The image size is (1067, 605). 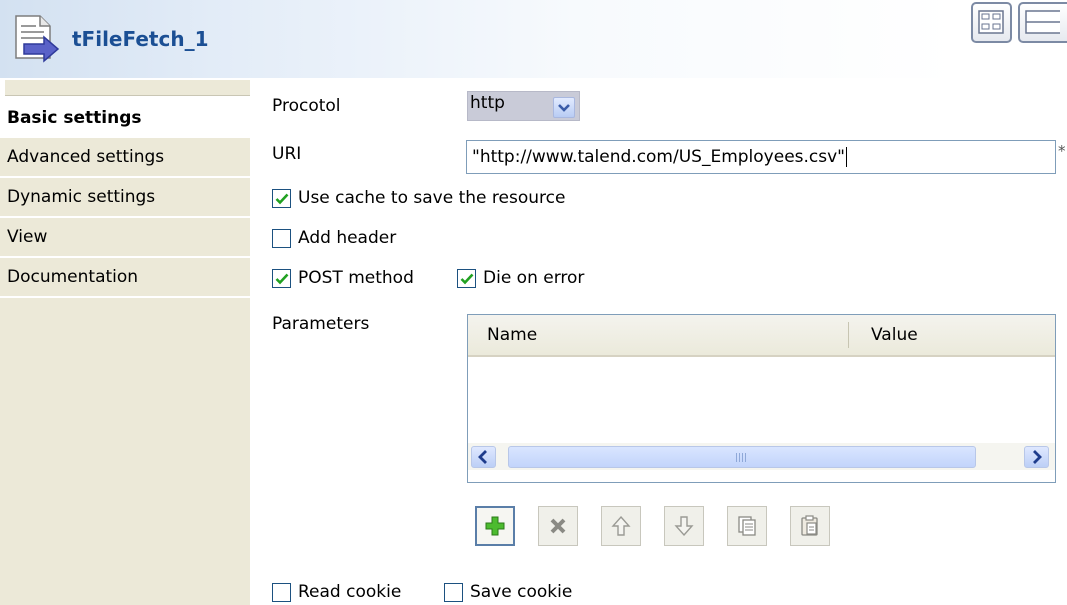 I want to click on component-header: tFileFetch_1, so click(x=479, y=39).